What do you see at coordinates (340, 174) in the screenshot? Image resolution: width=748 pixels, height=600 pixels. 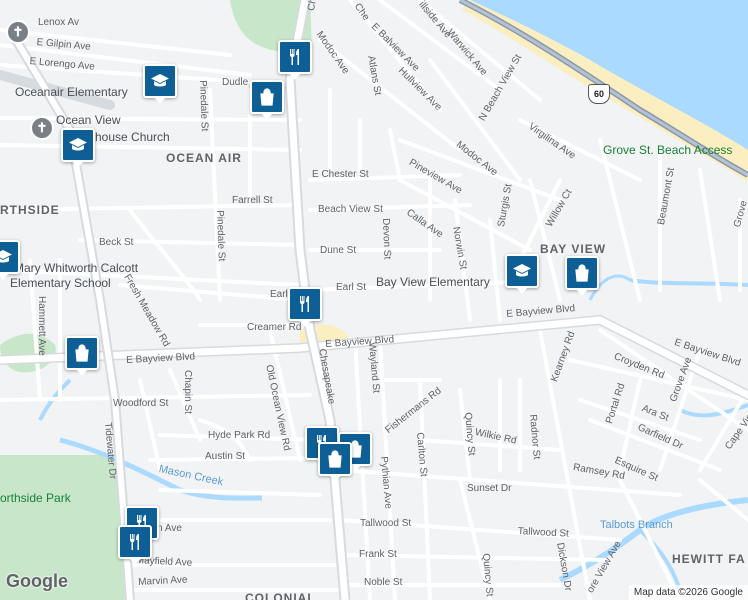 I see `street-chester: E Chester St` at bounding box center [340, 174].